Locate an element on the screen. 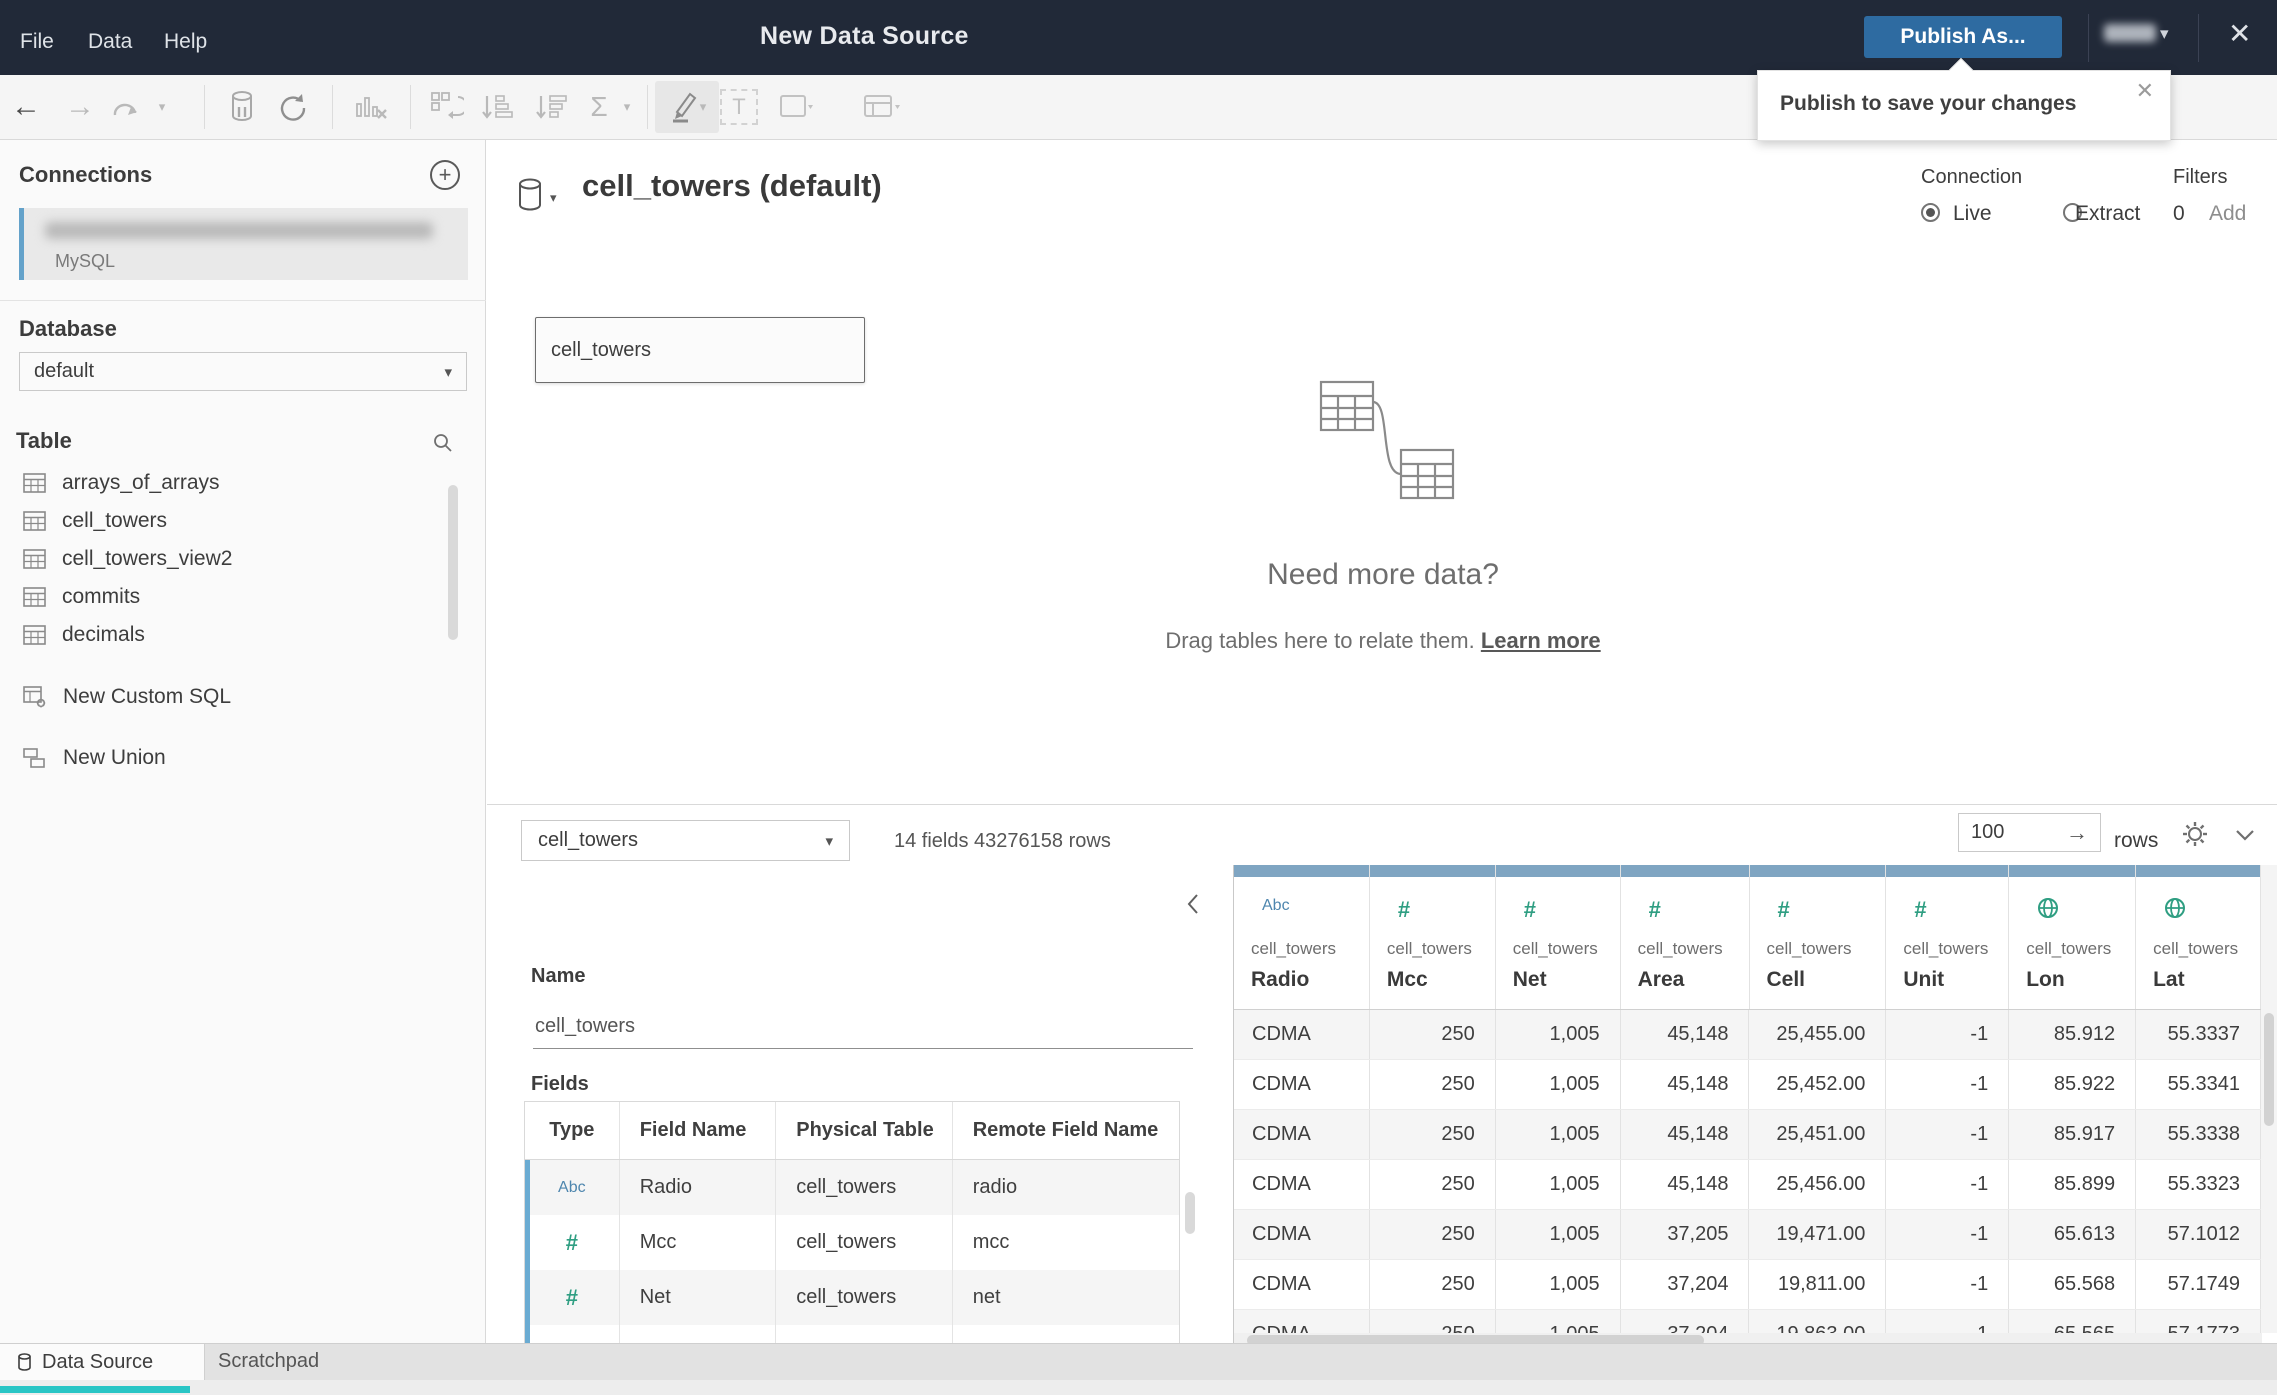 The image size is (2277, 1395). sort-descending-icon is located at coordinates (551, 107).